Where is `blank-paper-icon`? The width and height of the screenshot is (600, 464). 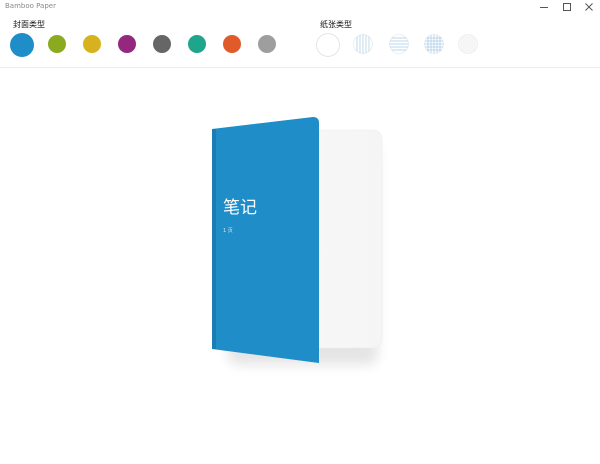
blank-paper-icon is located at coordinates (328, 45).